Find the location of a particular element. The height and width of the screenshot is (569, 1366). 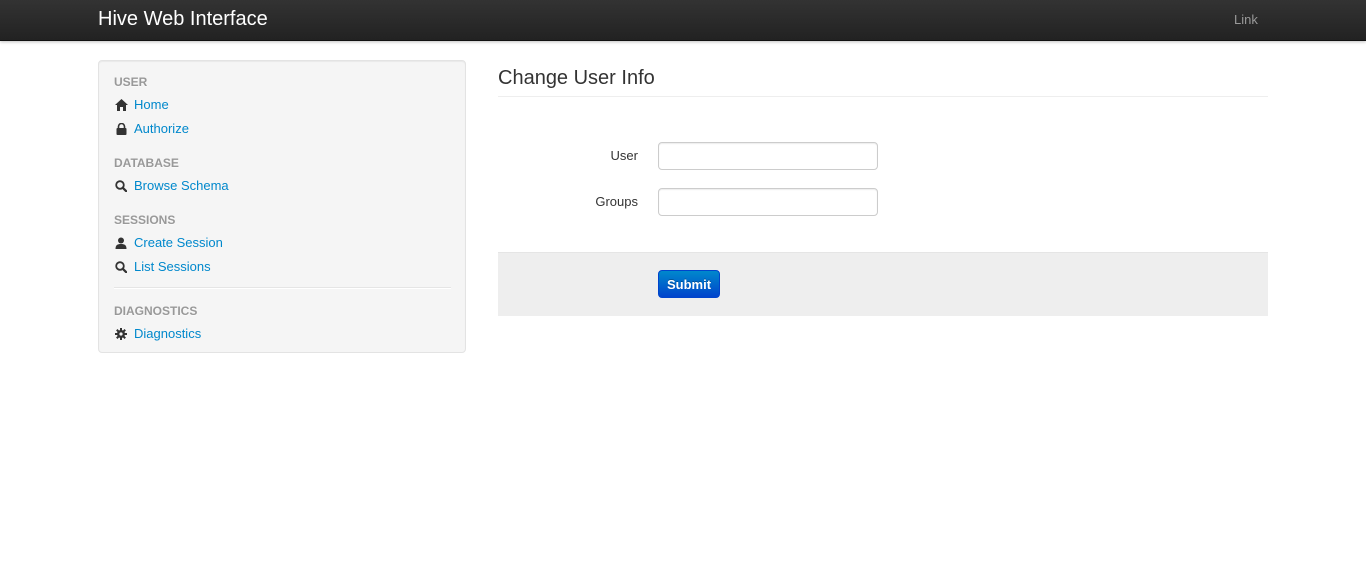

nav-link: Link is located at coordinates (1246, 20).